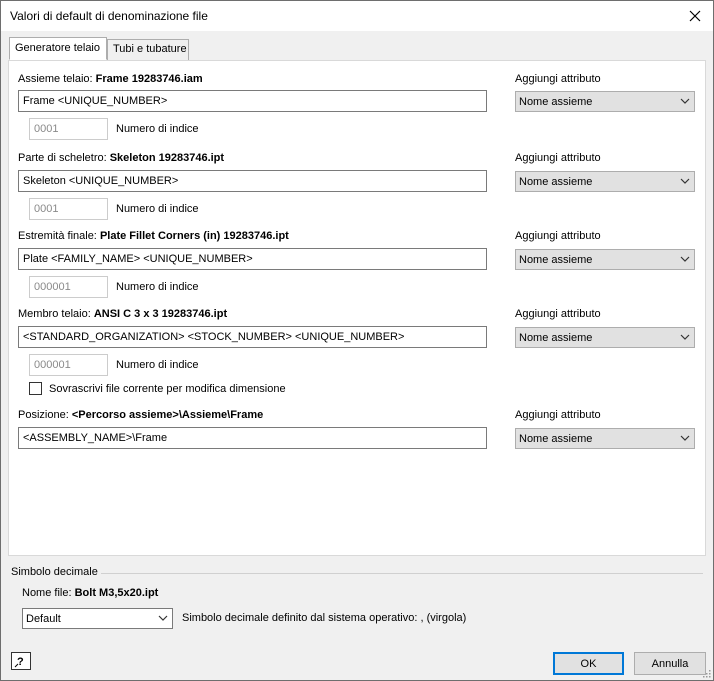 The height and width of the screenshot is (681, 714). Describe the element at coordinates (194, 236) in the screenshot. I see `estremita-finale-value: Plate Fillet Corners (in) 19283746.ipt` at that location.